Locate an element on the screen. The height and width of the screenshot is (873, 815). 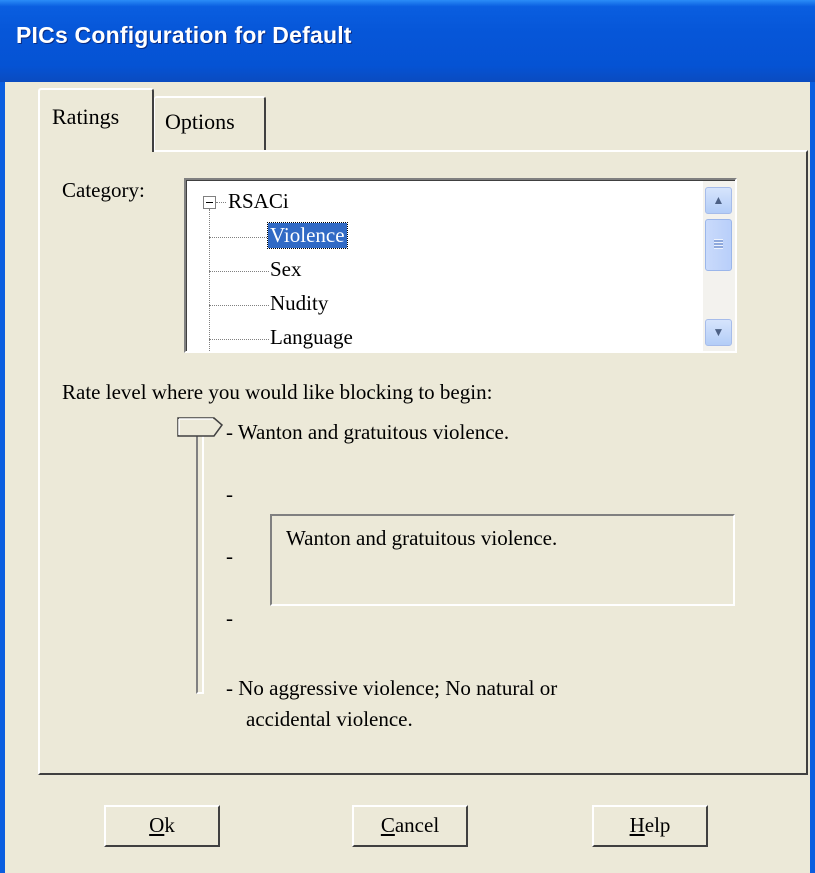
scroll-up-icon: ▲ is located at coordinates (718, 200).